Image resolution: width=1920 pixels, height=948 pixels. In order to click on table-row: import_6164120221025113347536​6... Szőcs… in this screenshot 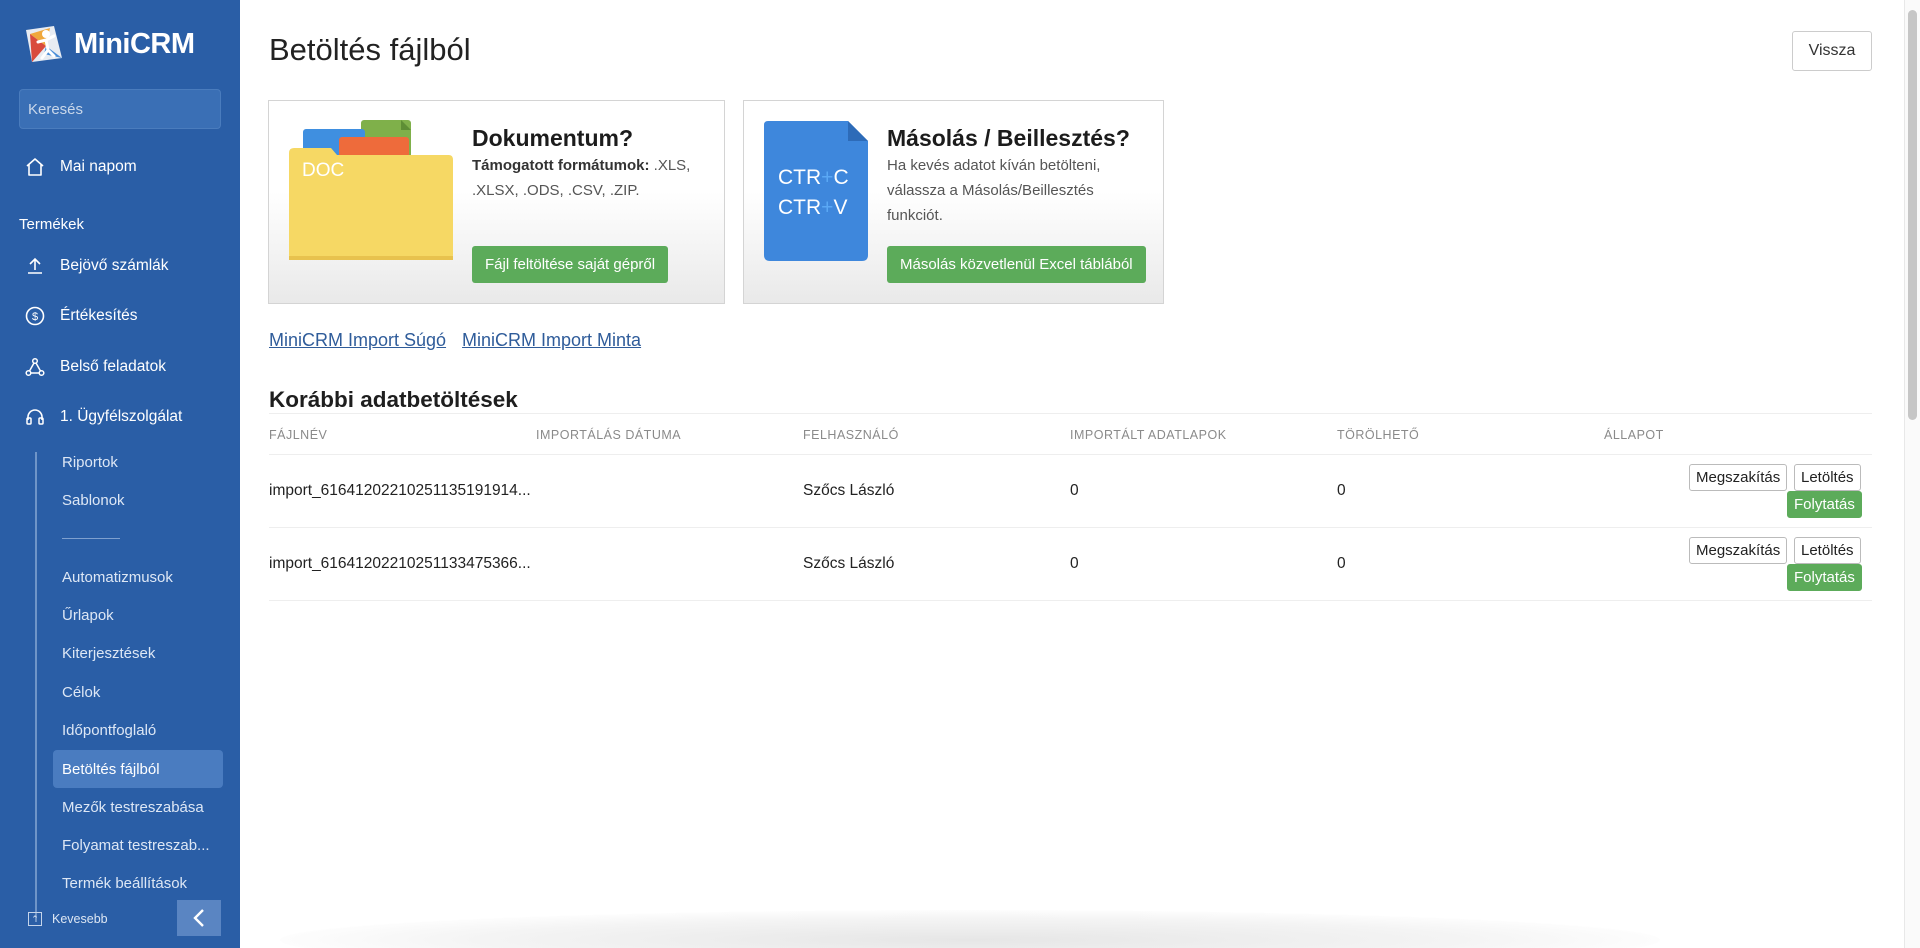, I will do `click(1070, 564)`.